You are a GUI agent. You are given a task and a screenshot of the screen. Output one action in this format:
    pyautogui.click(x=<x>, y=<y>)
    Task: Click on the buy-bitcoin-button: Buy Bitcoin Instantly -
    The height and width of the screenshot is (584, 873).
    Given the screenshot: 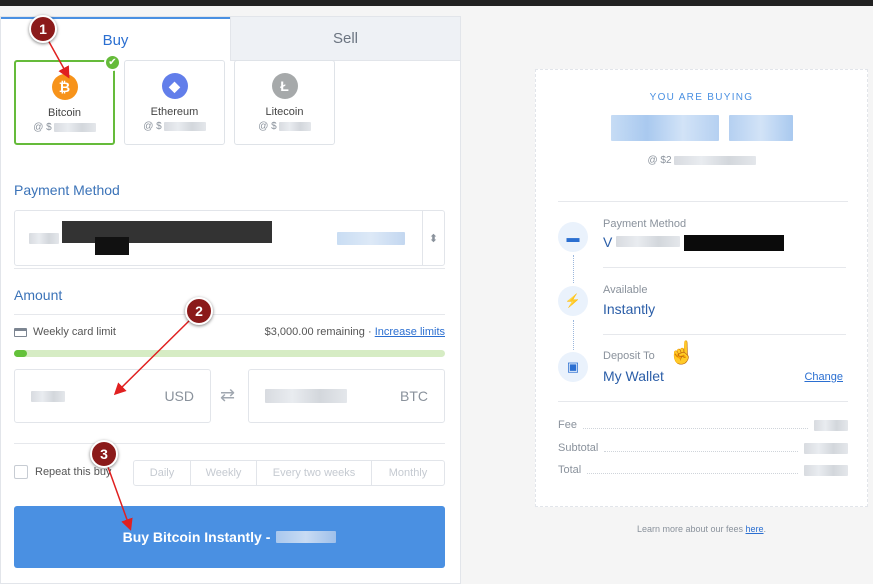 What is the action you would take?
    pyautogui.click(x=229, y=537)
    